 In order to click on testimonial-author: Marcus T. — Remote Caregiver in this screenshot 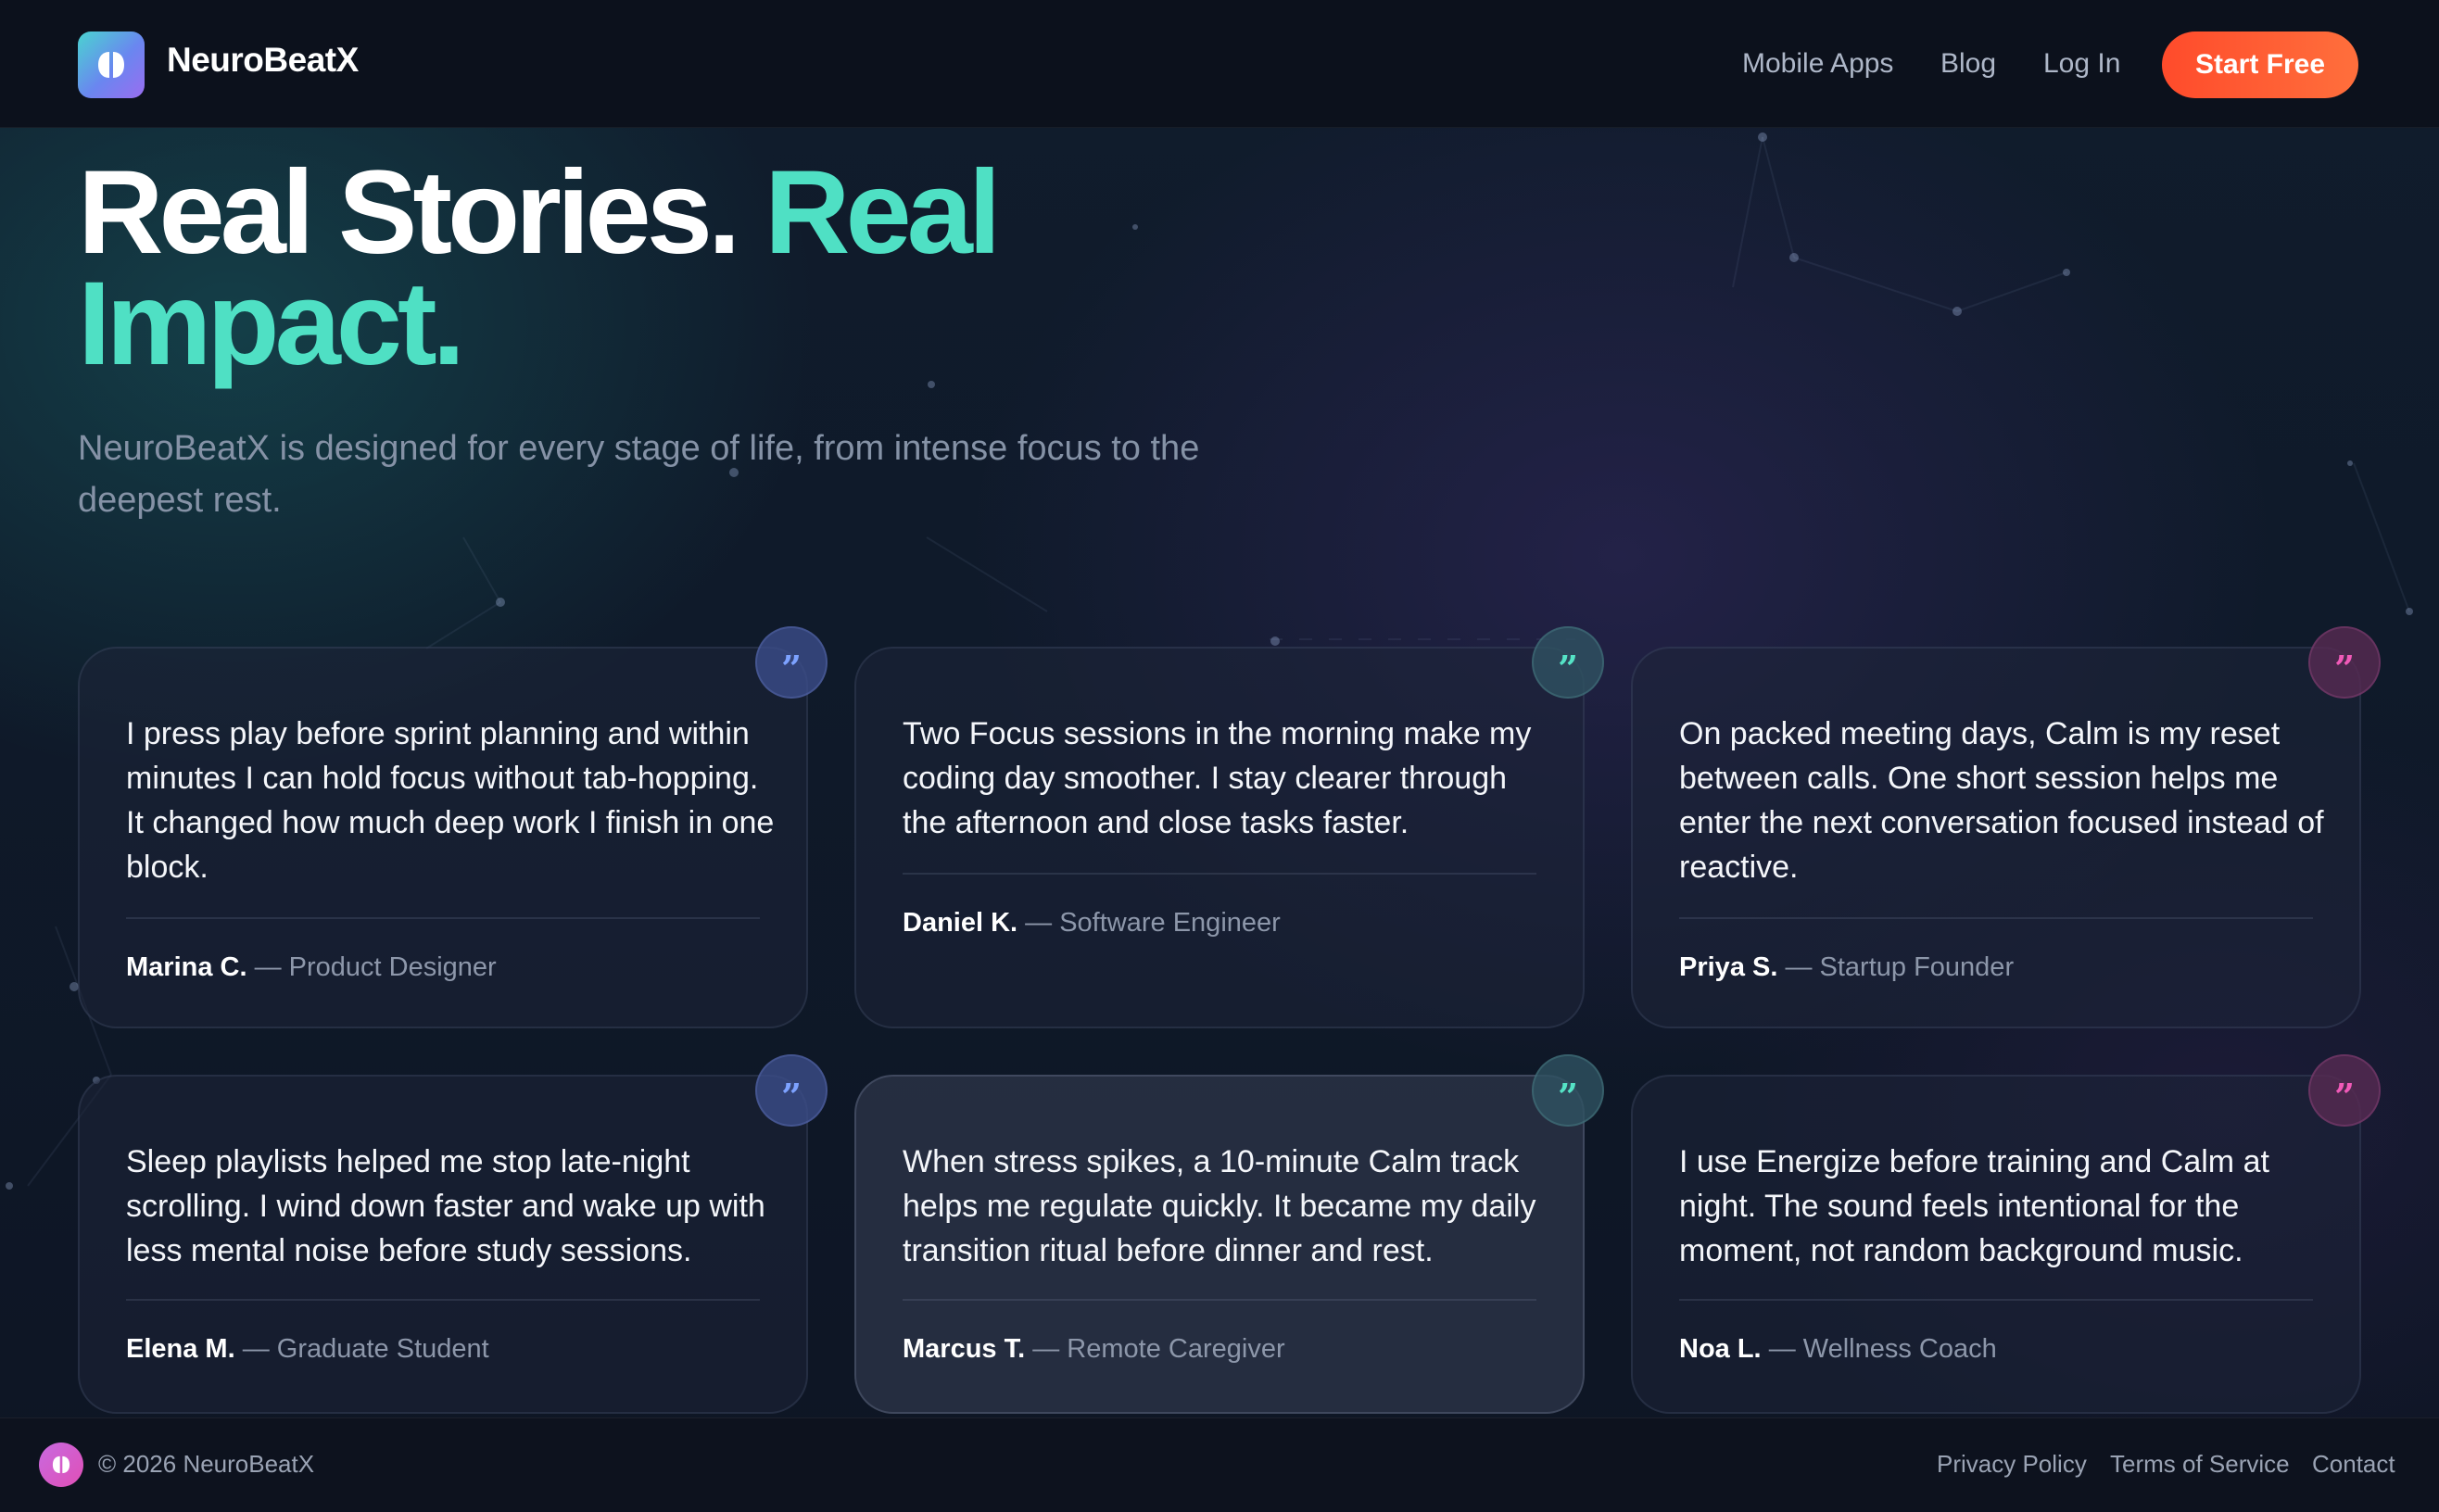, I will do `click(1094, 1349)`.